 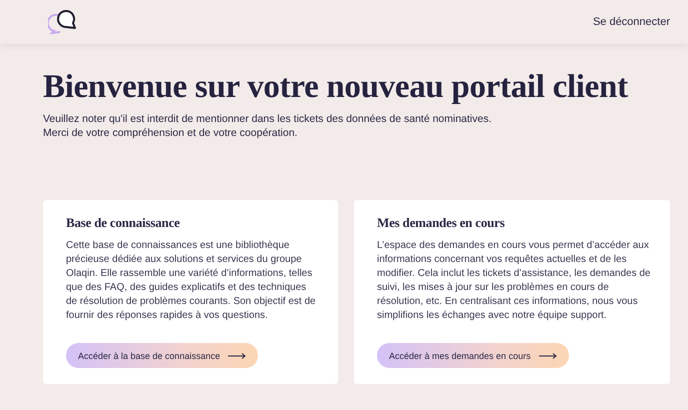 I want to click on notice-text: Veuillez noter qu'il est interdit de mentionner dans les tickets des données de santé nominatives., so click(x=268, y=119).